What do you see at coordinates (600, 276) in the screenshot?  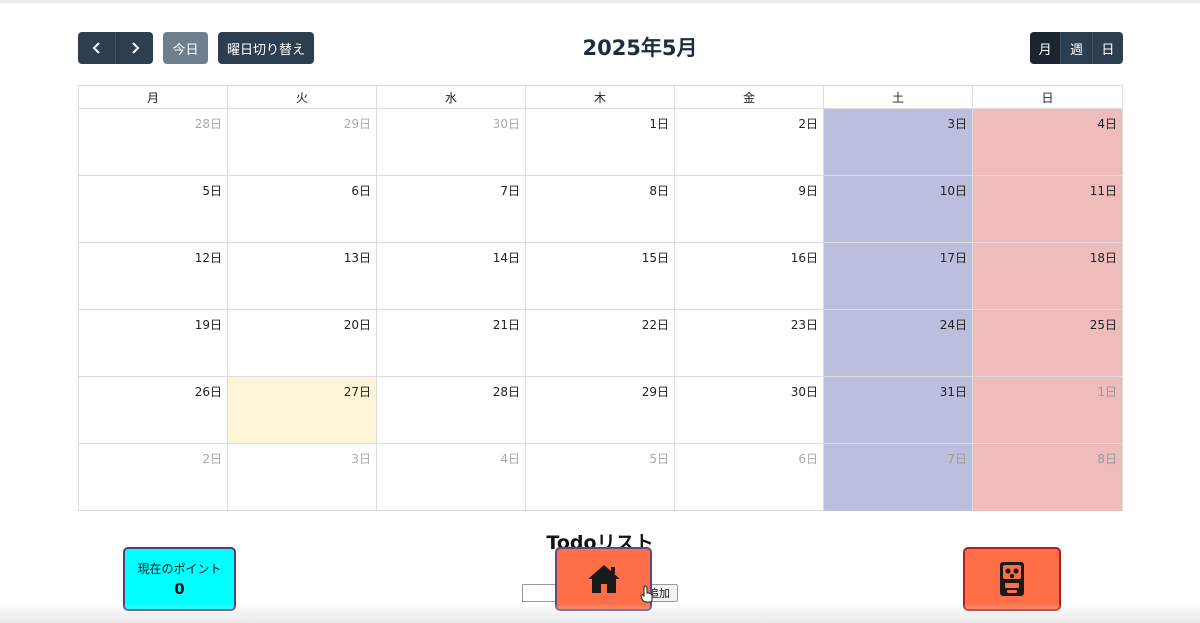 I see `day-cell: 15日` at bounding box center [600, 276].